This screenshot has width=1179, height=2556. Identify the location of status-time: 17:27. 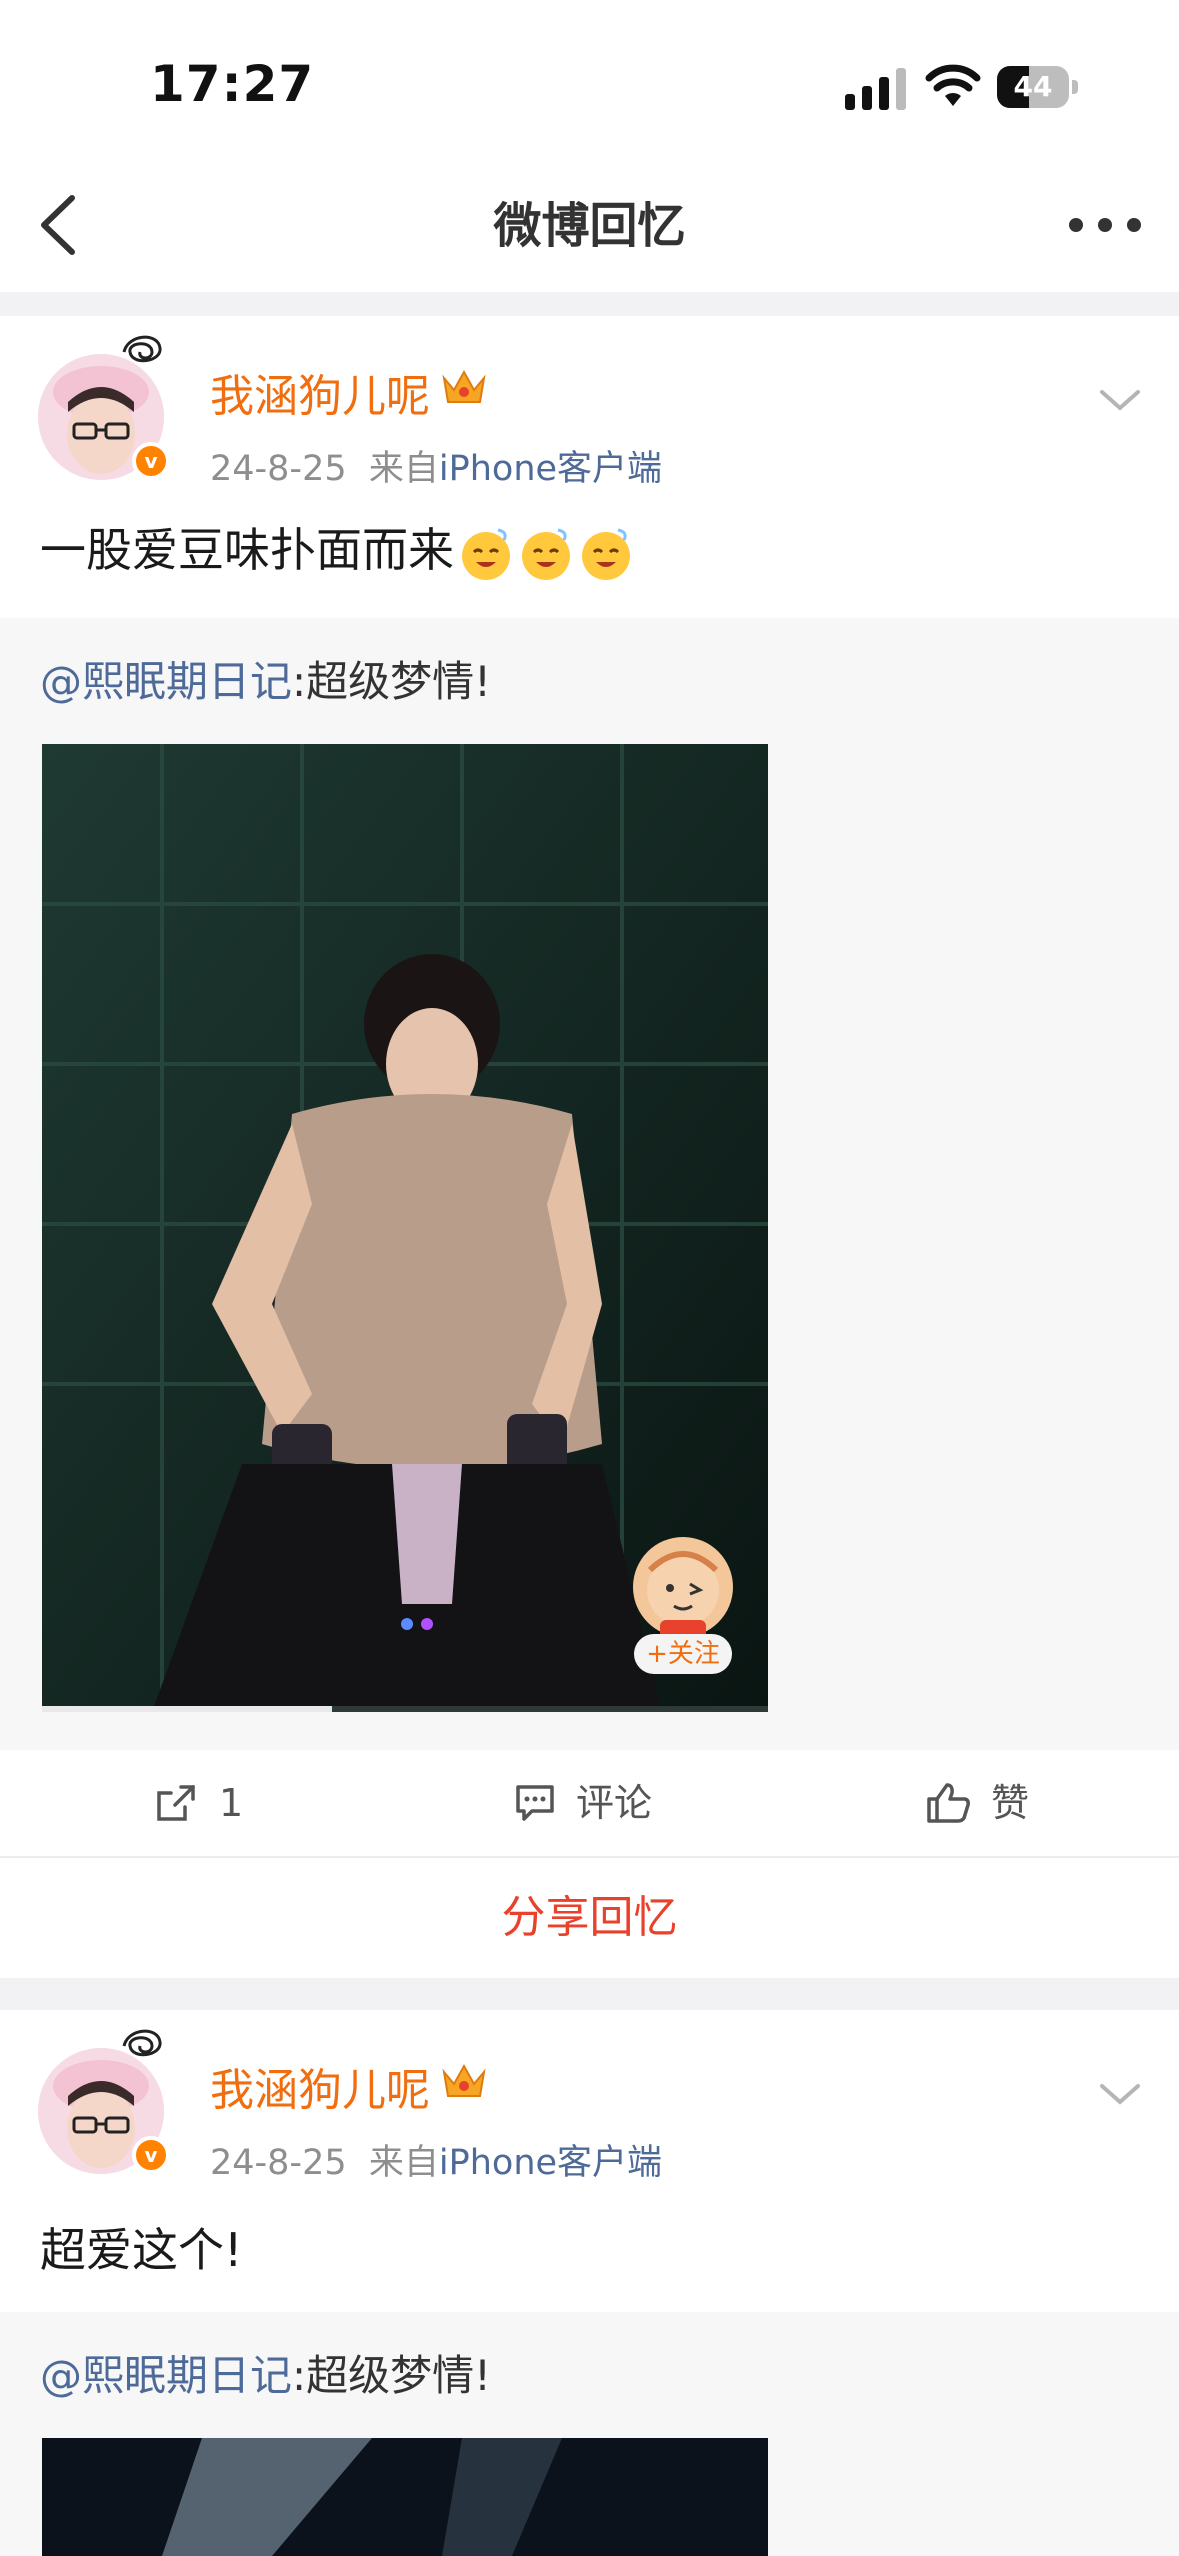
(232, 84).